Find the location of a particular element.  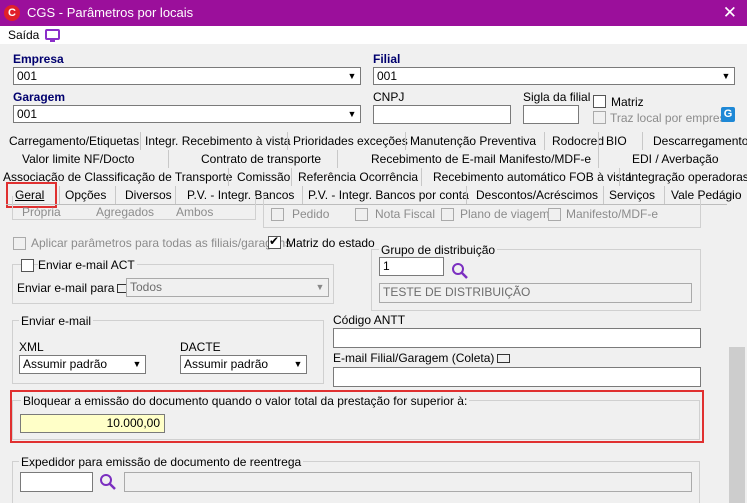

tab-recebimento-email: Recebimento de E-mail Manifesto/MDF-e is located at coordinates (467, 159).